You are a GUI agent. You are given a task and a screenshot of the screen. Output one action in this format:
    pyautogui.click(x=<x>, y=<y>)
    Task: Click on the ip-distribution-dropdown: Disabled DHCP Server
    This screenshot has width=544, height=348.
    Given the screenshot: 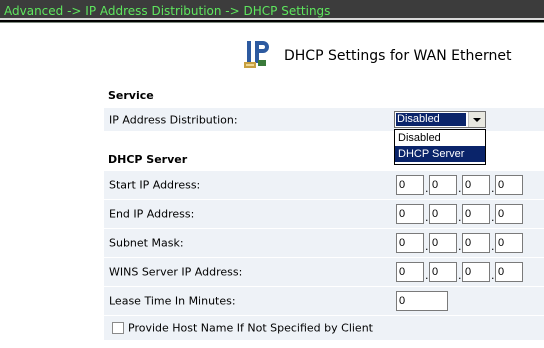 What is the action you would take?
    pyautogui.click(x=440, y=147)
    